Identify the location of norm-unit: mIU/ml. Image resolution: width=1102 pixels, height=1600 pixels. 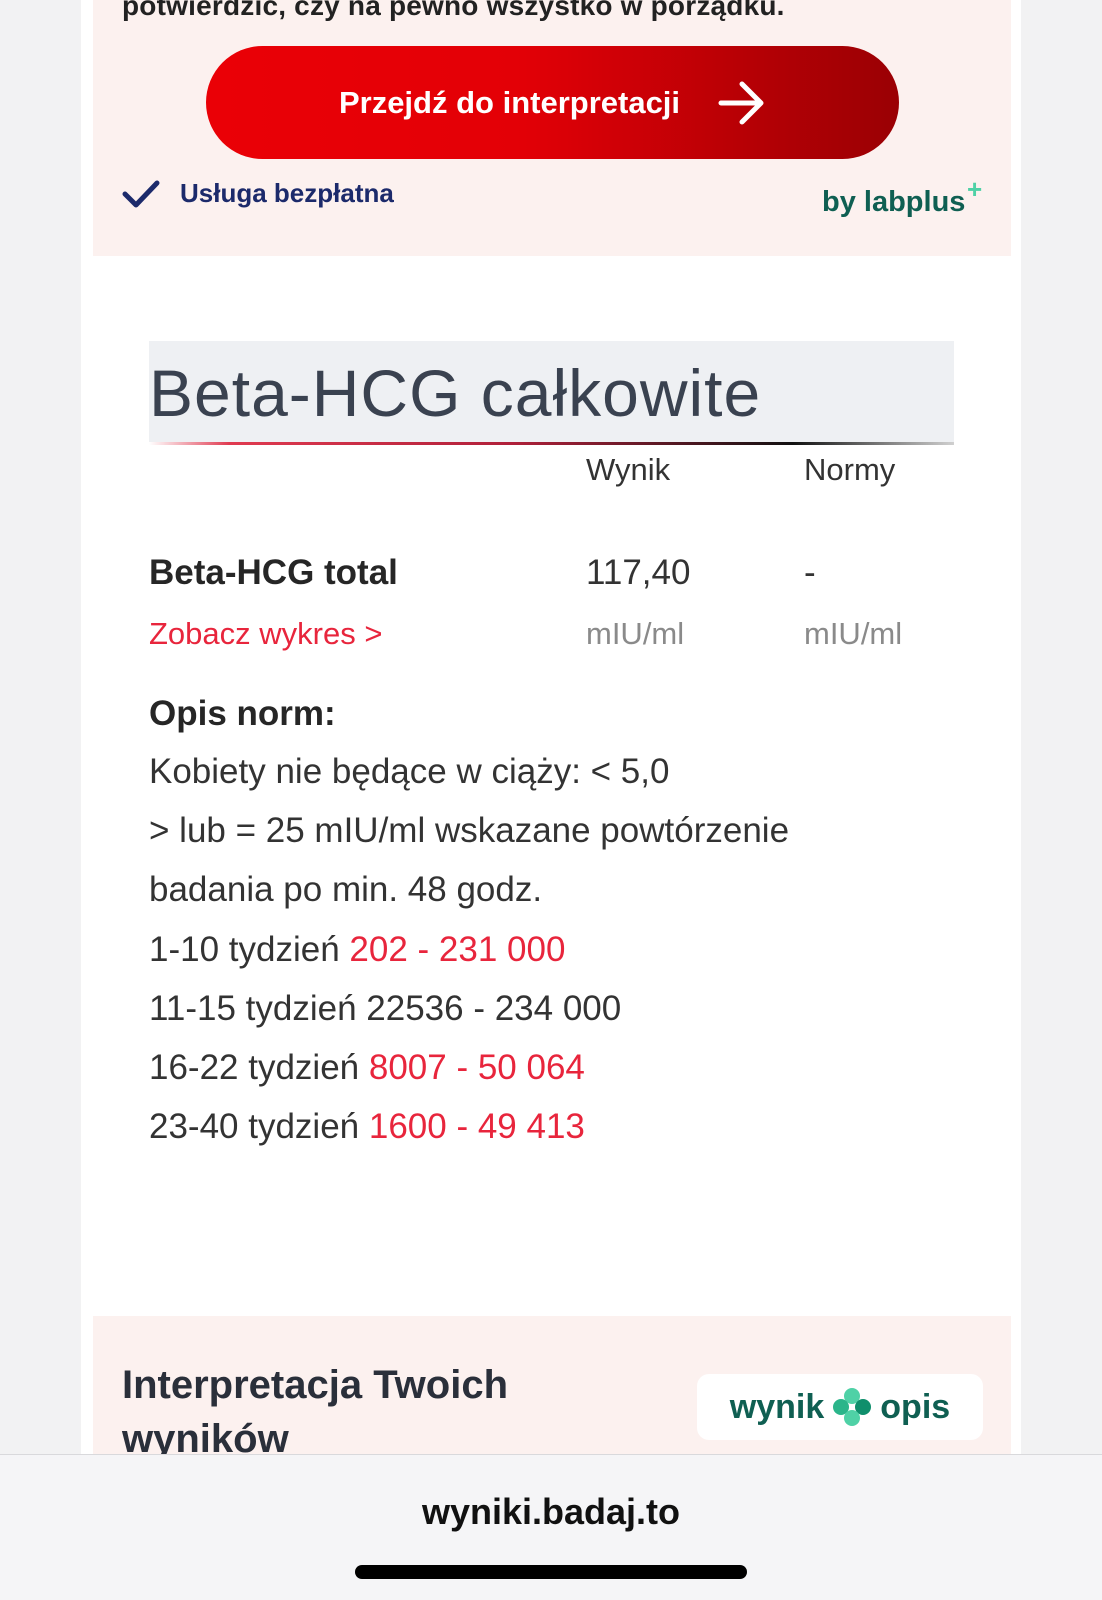
(853, 633).